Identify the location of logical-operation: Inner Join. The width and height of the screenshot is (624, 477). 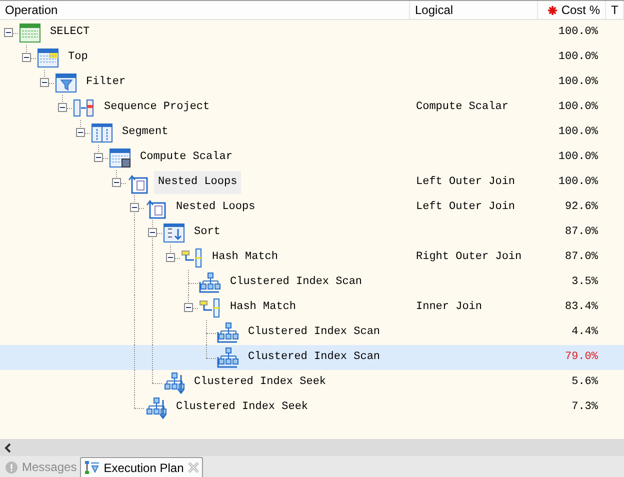
(449, 307).